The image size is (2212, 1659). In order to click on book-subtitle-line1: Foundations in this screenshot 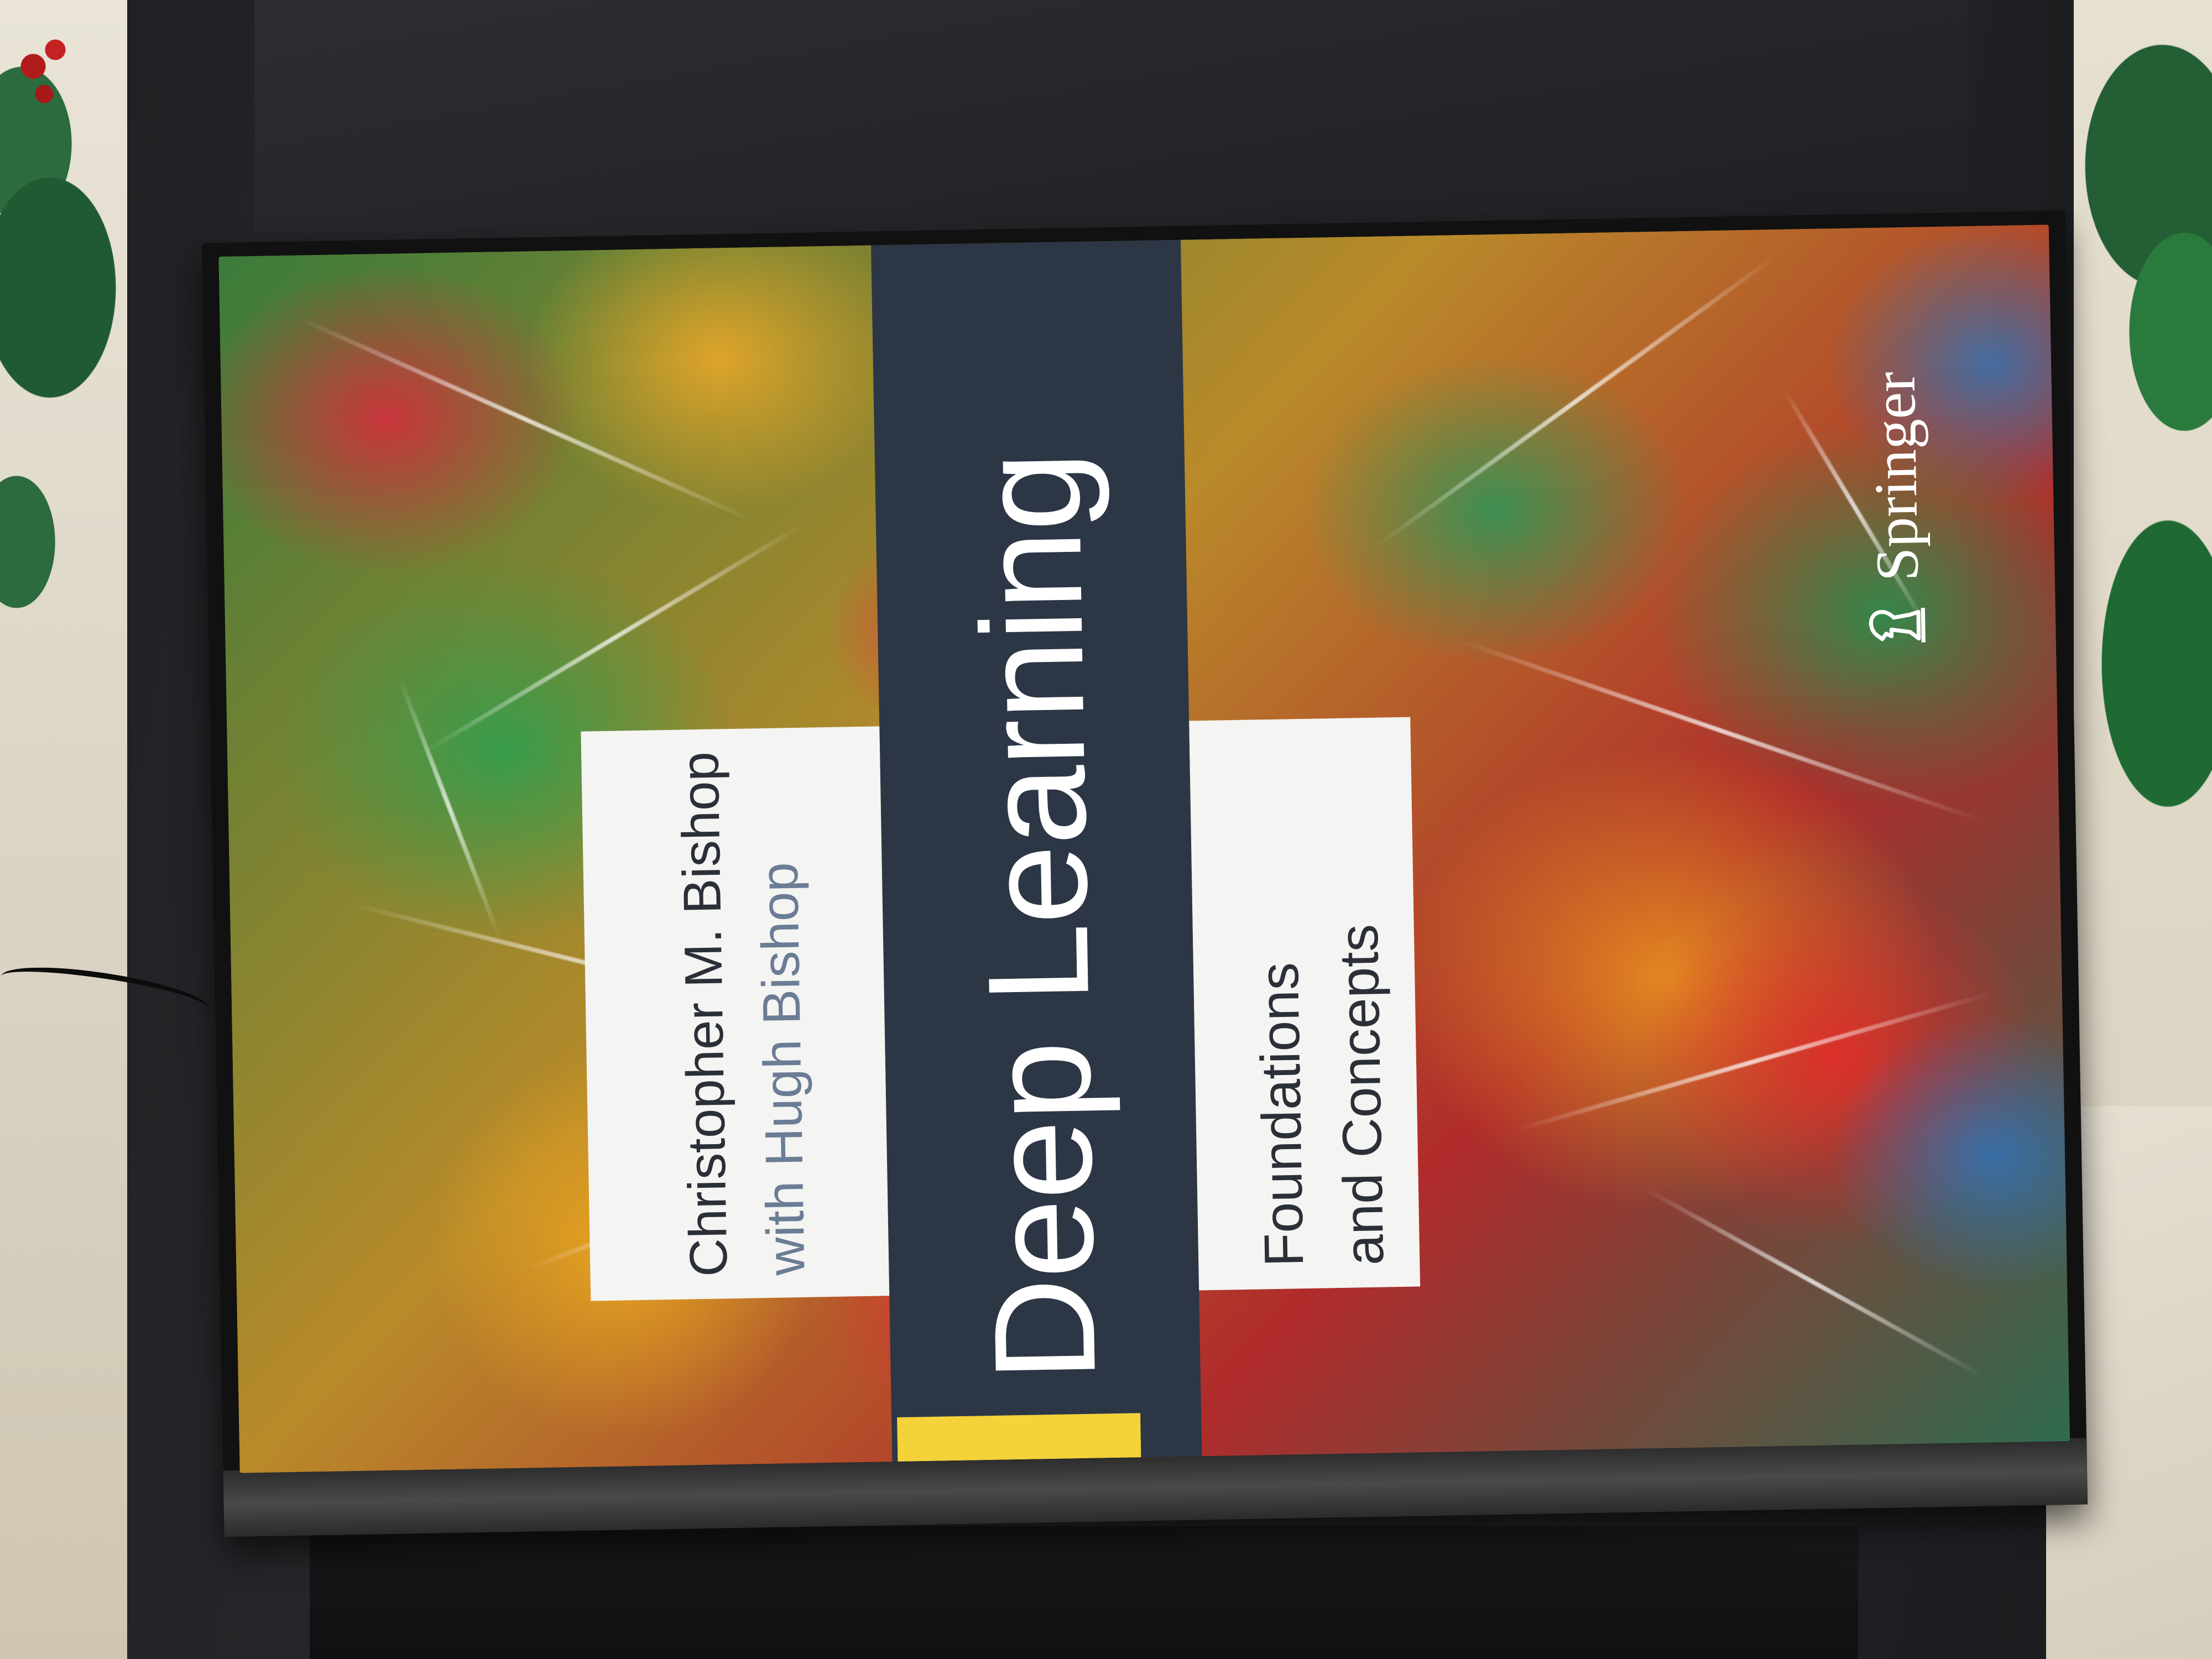, I will do `click(1282, 1114)`.